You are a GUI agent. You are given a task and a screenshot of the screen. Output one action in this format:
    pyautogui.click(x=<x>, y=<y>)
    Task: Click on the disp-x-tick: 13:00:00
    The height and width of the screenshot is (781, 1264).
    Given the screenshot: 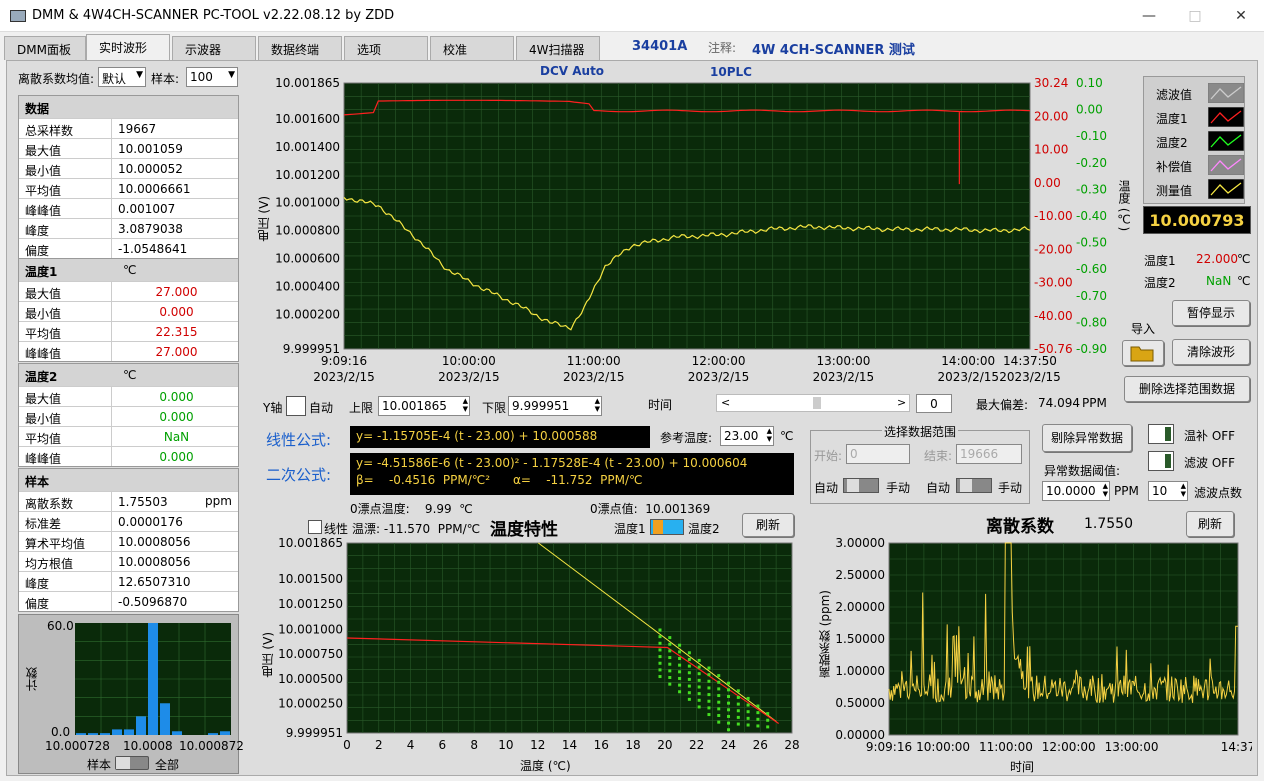 What is the action you would take?
    pyautogui.click(x=1132, y=747)
    